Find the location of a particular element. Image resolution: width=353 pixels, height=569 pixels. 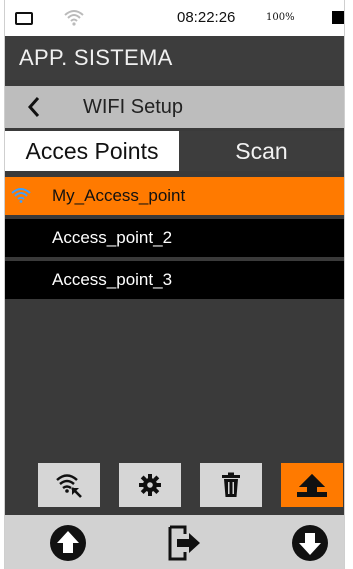

battery-block-icon is located at coordinates (338, 17).